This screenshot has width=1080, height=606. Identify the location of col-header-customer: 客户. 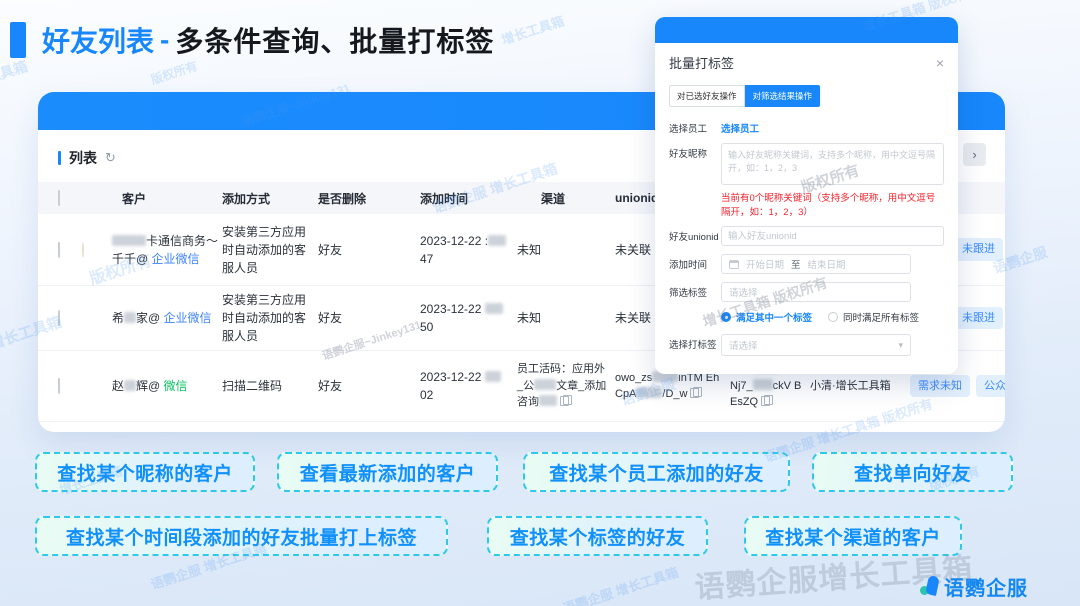
(134, 198).